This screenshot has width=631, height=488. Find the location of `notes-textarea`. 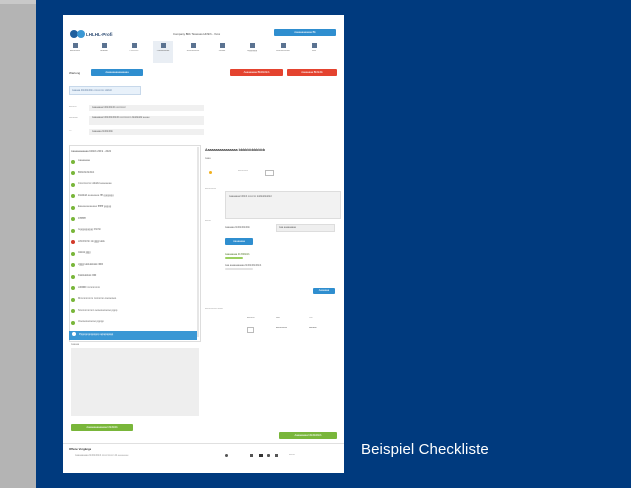

notes-textarea is located at coordinates (135, 382).